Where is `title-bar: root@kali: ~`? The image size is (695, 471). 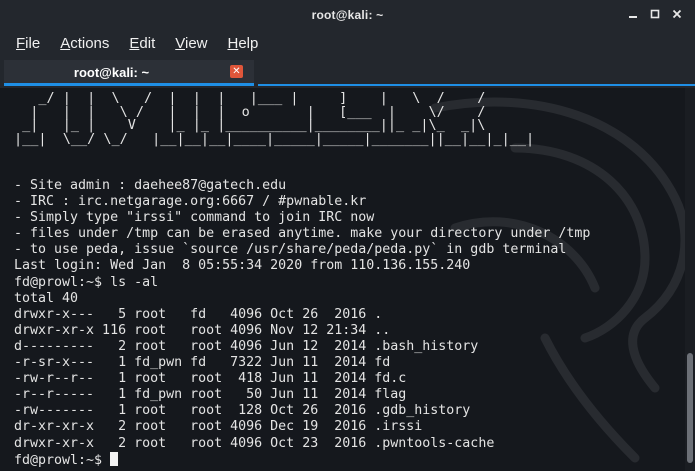 title-bar: root@kali: ~ is located at coordinates (347, 15).